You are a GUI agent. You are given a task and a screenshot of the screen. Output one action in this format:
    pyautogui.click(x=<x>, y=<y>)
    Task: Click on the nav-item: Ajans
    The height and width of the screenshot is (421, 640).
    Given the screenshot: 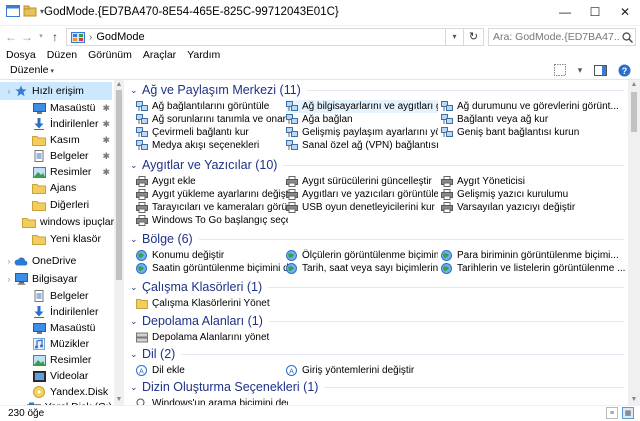 What is the action you would take?
    pyautogui.click(x=56, y=188)
    